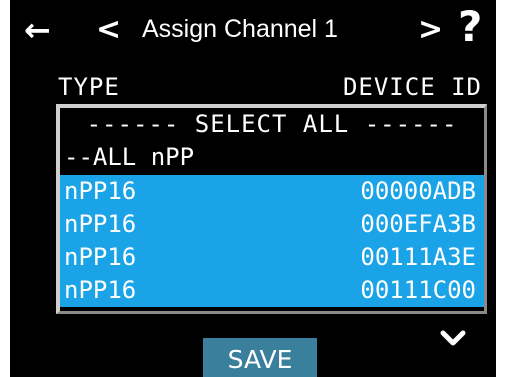 The height and width of the screenshot is (377, 506). What do you see at coordinates (260, 357) in the screenshot?
I see `save-button: SAVE` at bounding box center [260, 357].